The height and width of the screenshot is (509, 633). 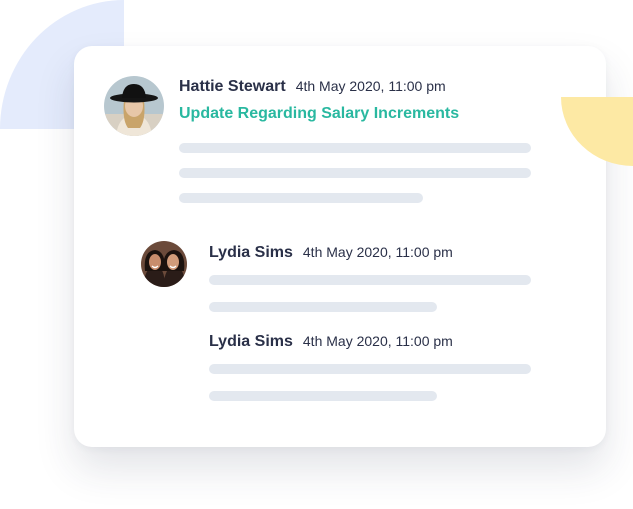 I want to click on message-timestamp: 4th May 2020, 11:00 pm, so click(x=370, y=86).